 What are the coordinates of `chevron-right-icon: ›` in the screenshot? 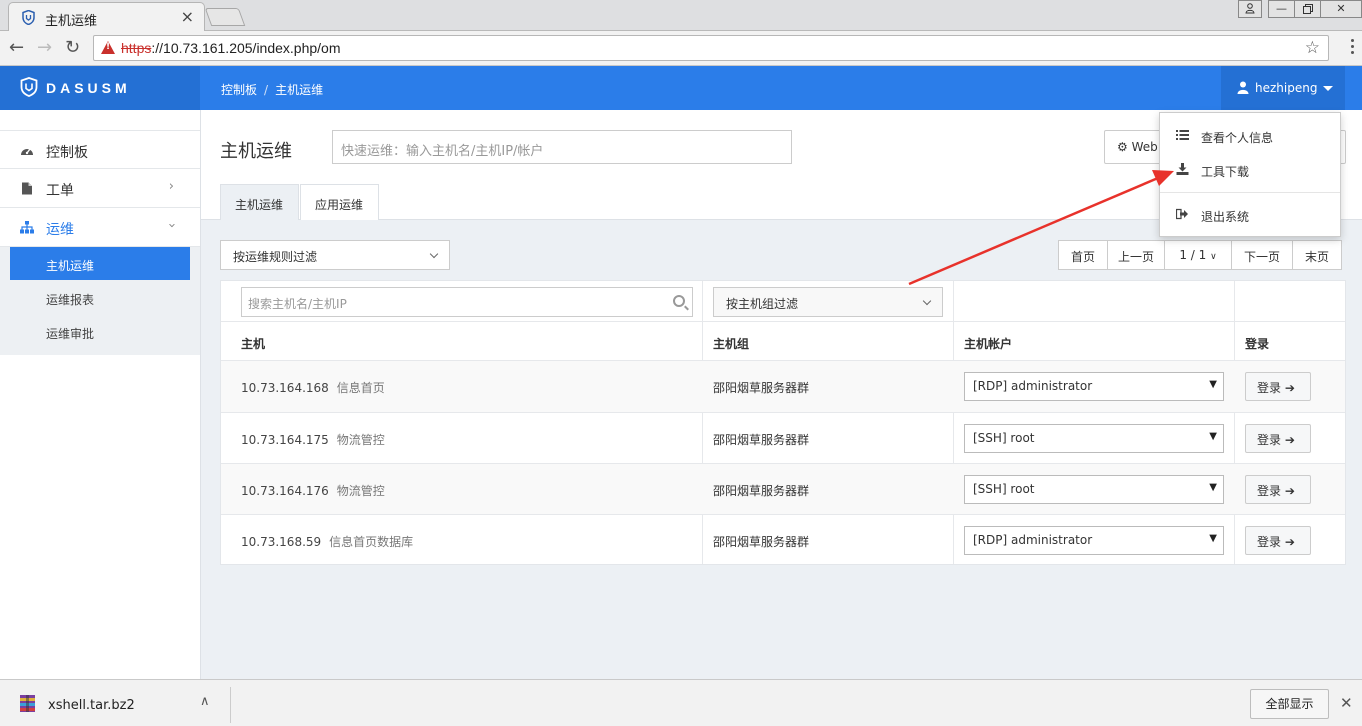 It's located at (171, 186).